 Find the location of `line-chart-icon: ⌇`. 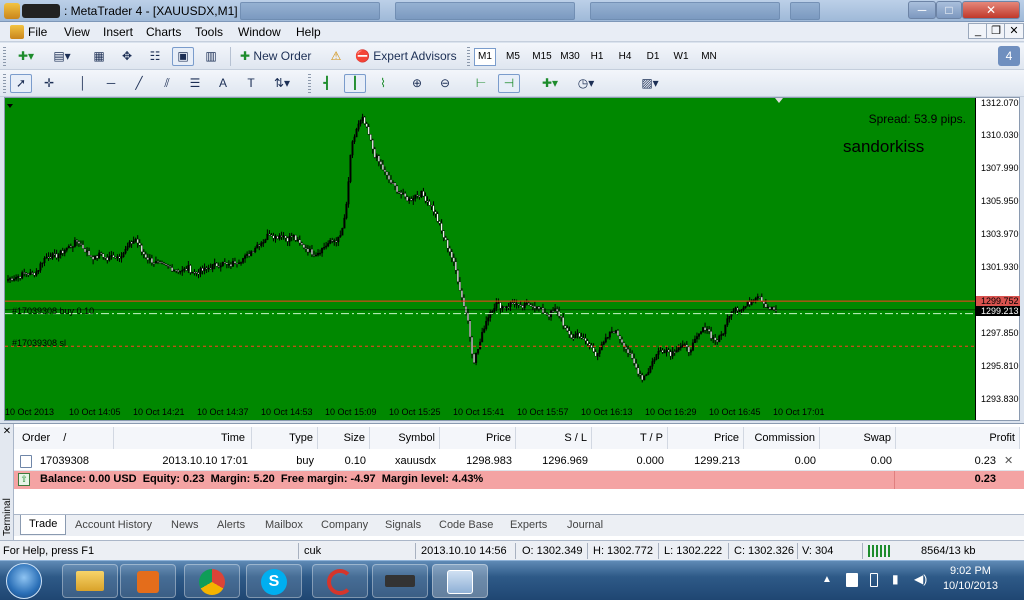

line-chart-icon: ⌇ is located at coordinates (383, 83).